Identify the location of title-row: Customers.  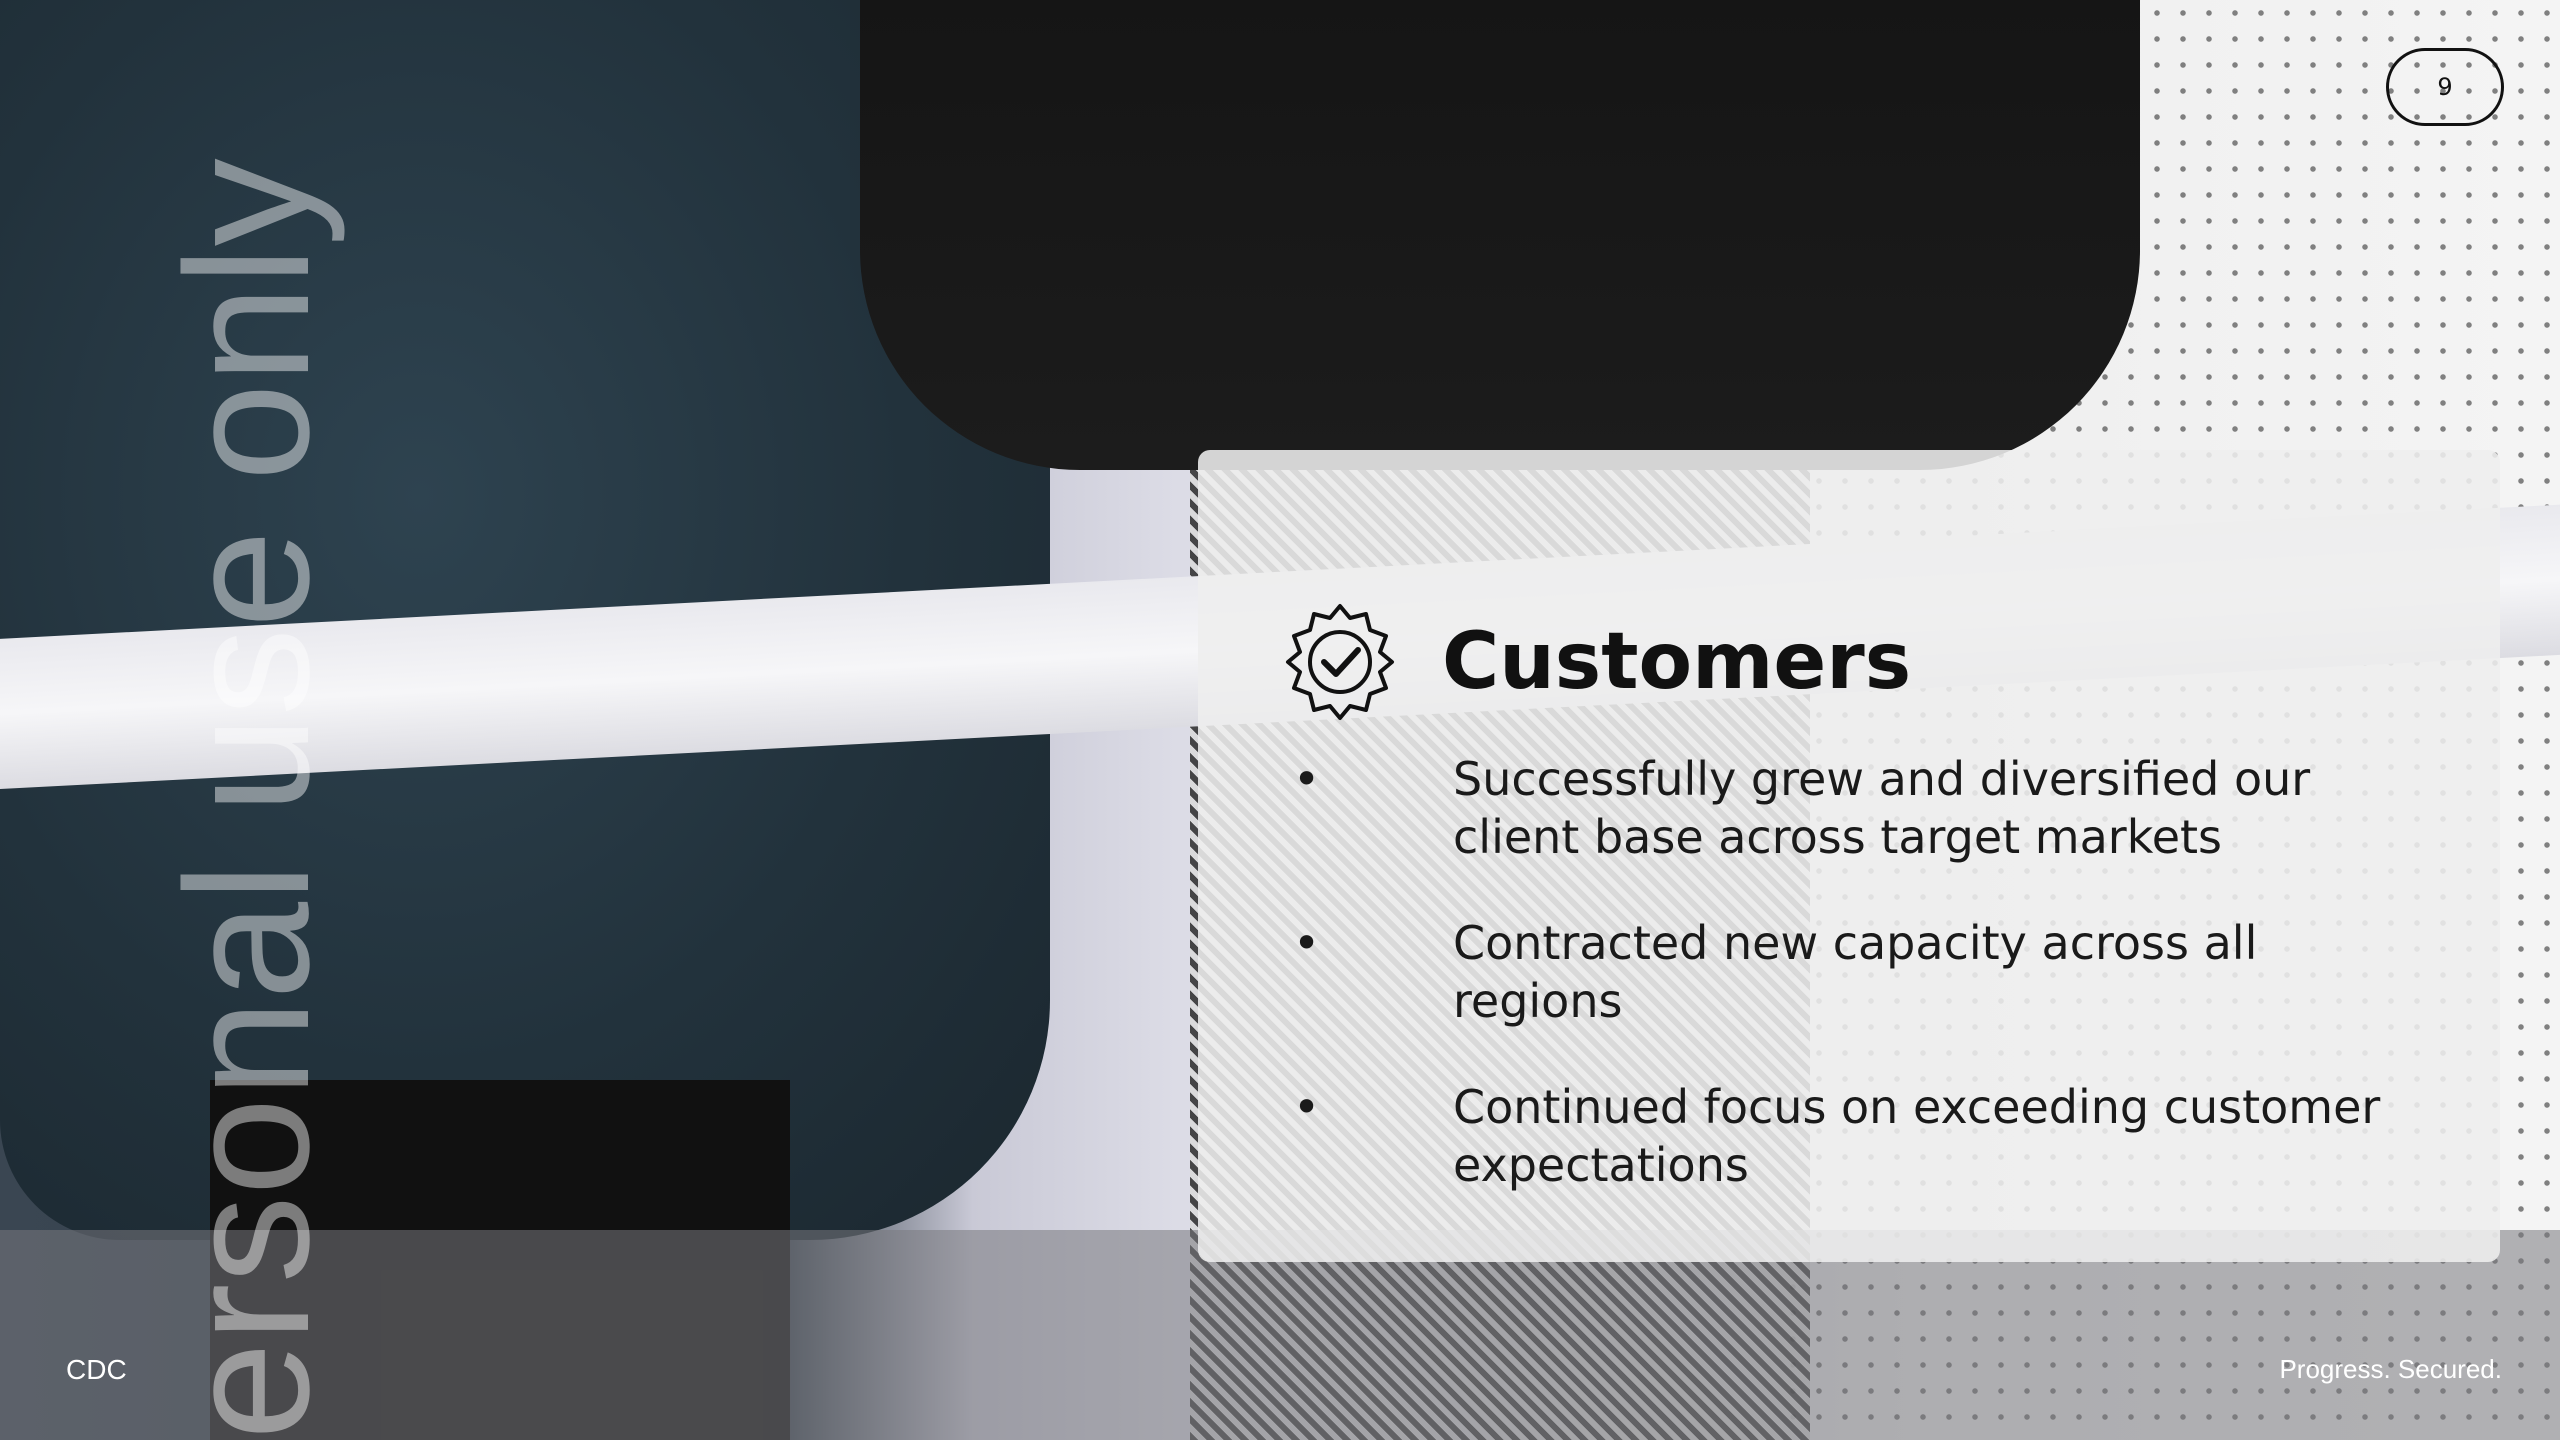
(1594, 662).